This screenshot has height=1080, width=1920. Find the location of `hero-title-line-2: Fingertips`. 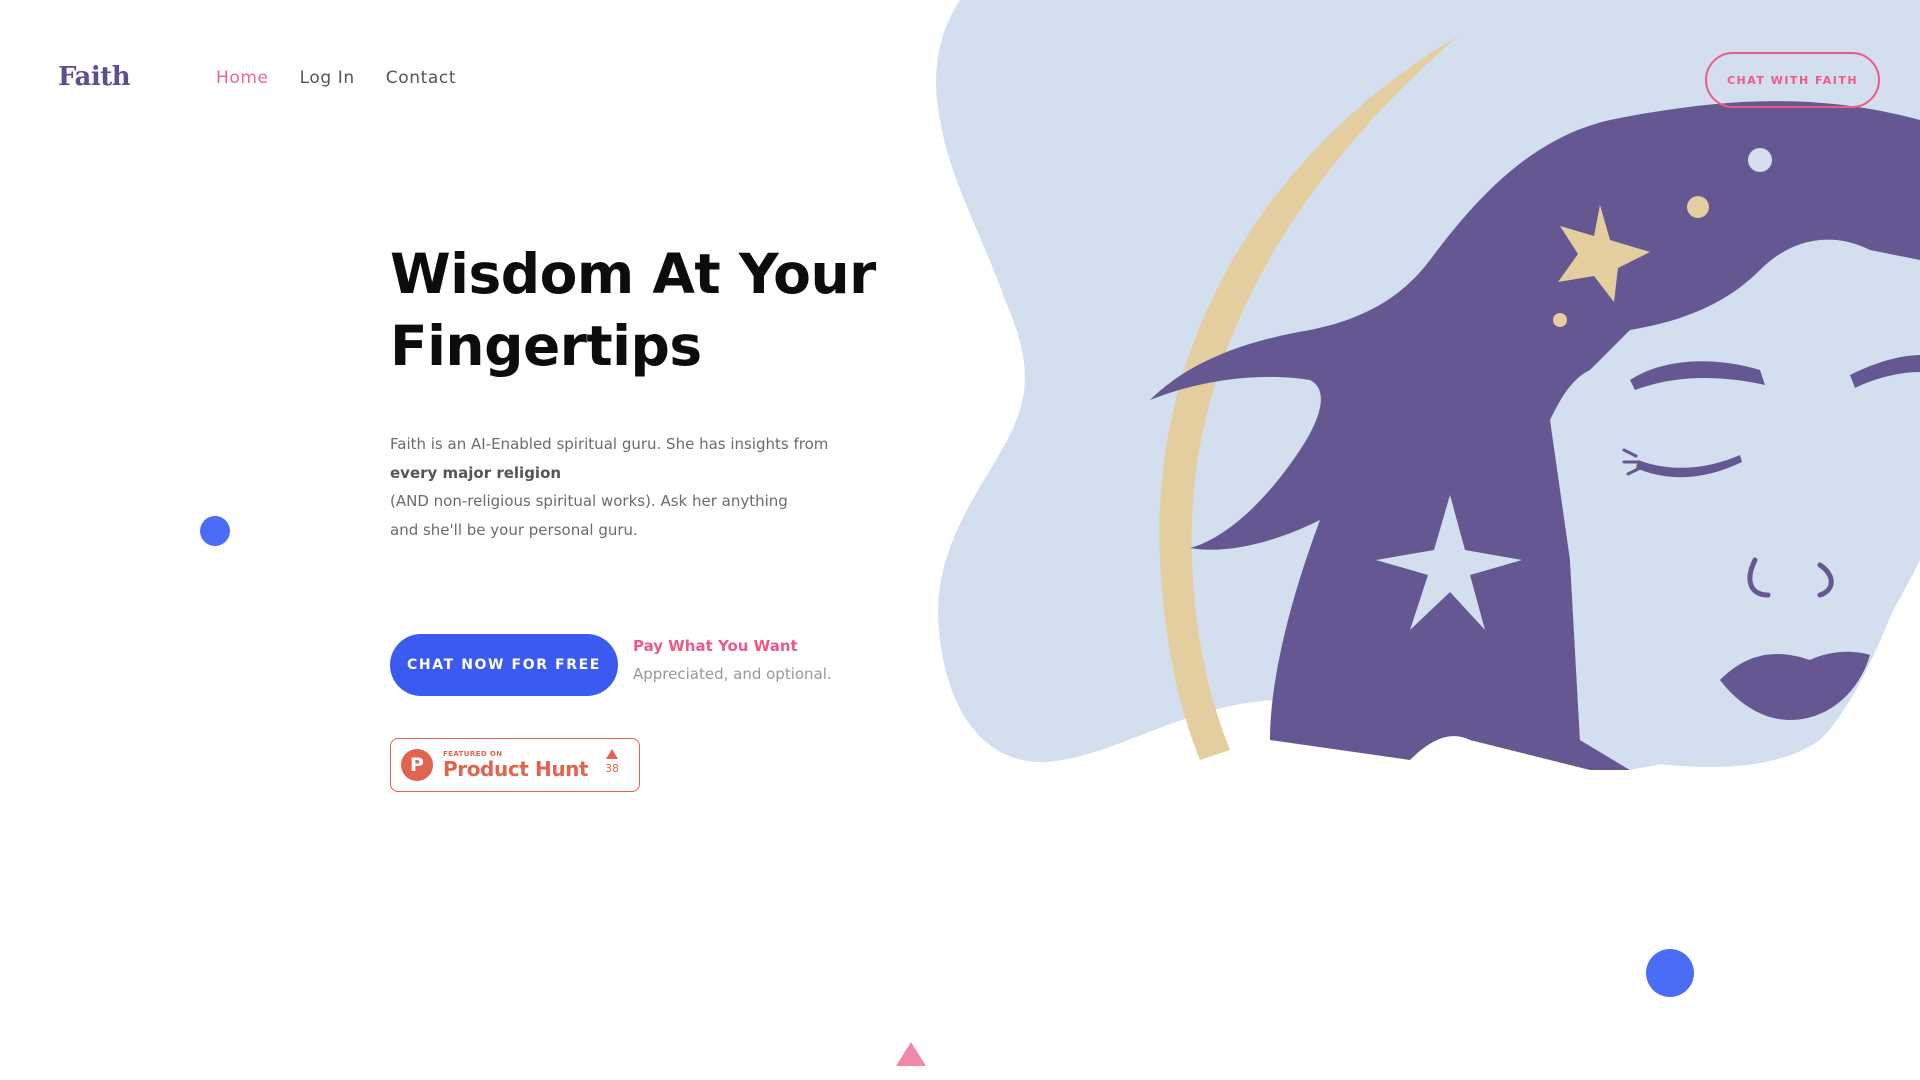

hero-title-line-2: Fingertips is located at coordinates (546, 346).